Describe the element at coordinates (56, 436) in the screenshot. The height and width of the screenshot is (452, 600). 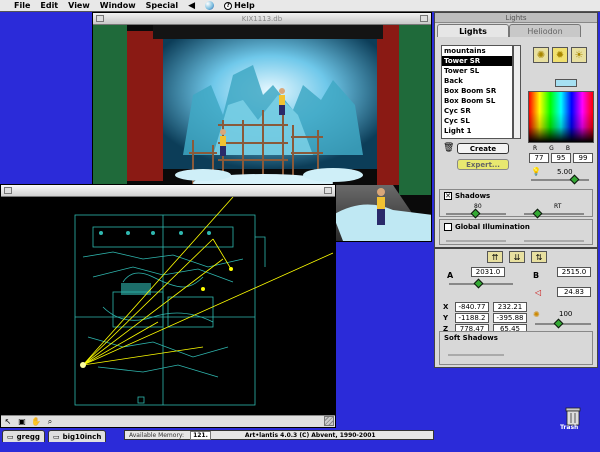
I see `disk-icon: ▭` at that location.